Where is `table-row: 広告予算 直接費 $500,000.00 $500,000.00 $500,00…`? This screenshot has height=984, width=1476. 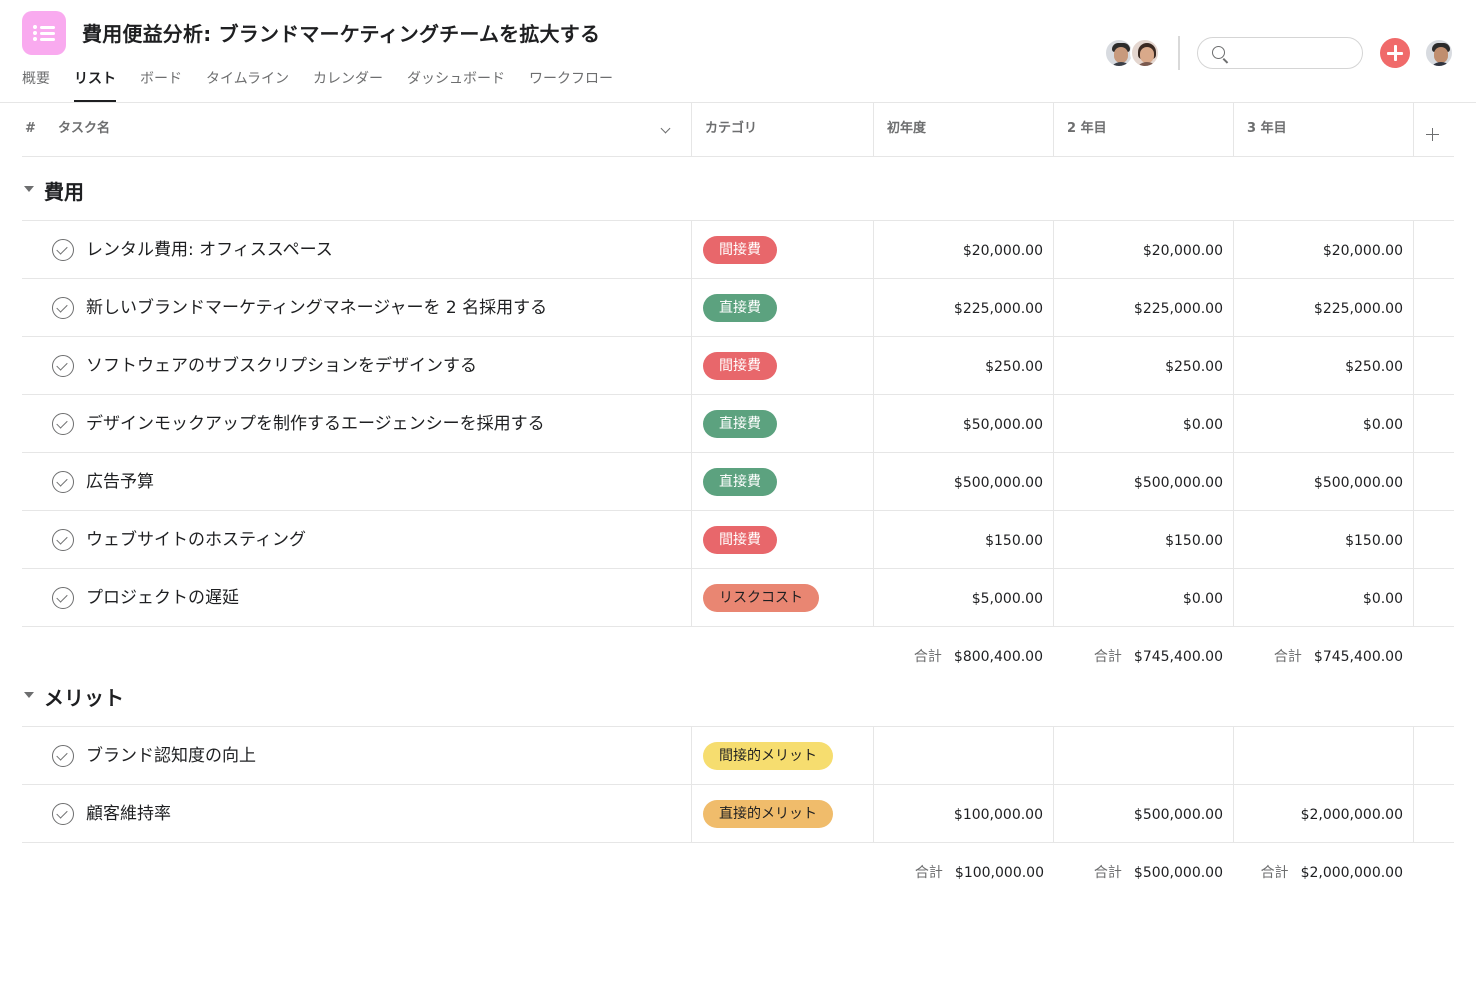
table-row: 広告予算 直接費 $500,000.00 $500,000.00 $500,00… is located at coordinates (738, 482).